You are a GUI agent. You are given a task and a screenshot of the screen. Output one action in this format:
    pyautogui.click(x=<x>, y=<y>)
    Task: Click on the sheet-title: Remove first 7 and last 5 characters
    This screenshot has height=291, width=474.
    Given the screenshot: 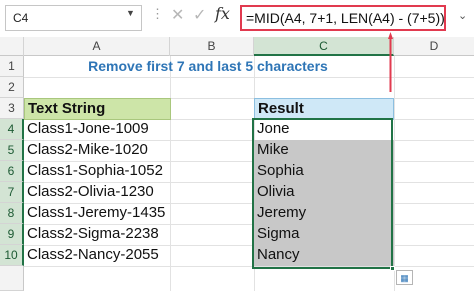 What is the action you would take?
    pyautogui.click(x=208, y=66)
    